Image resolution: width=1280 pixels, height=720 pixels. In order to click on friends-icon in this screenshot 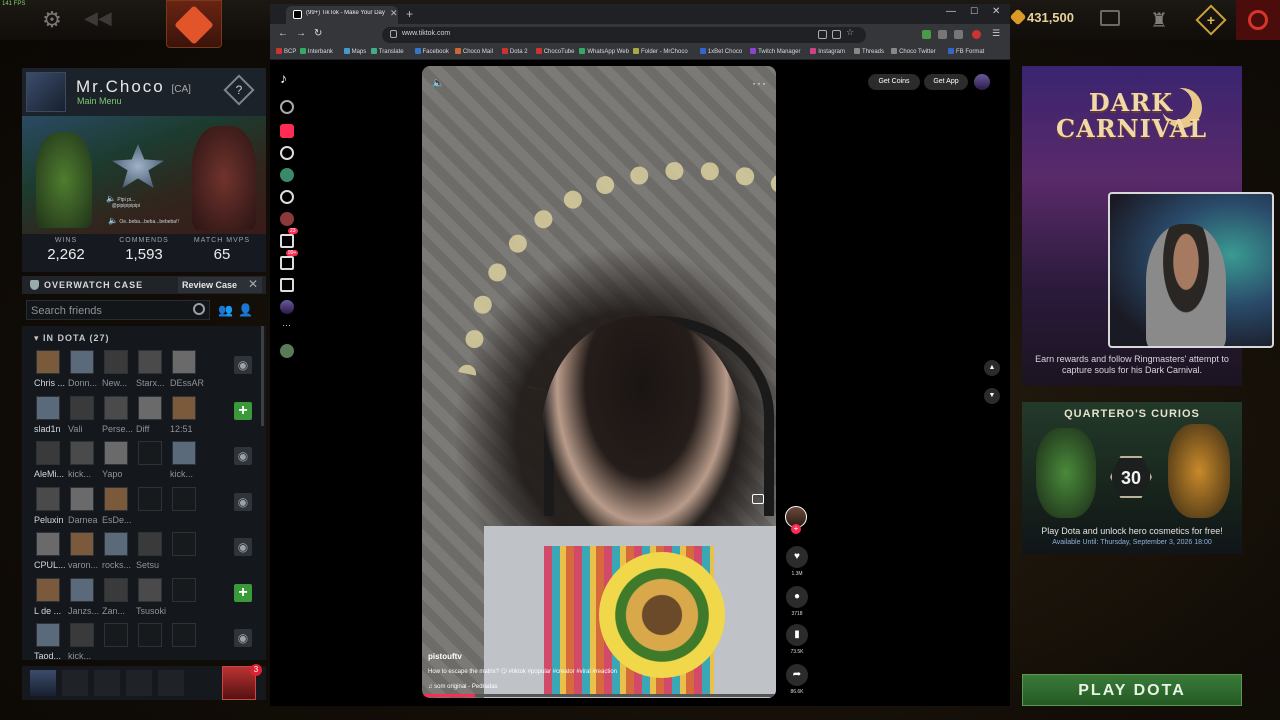, I will do `click(287, 197)`.